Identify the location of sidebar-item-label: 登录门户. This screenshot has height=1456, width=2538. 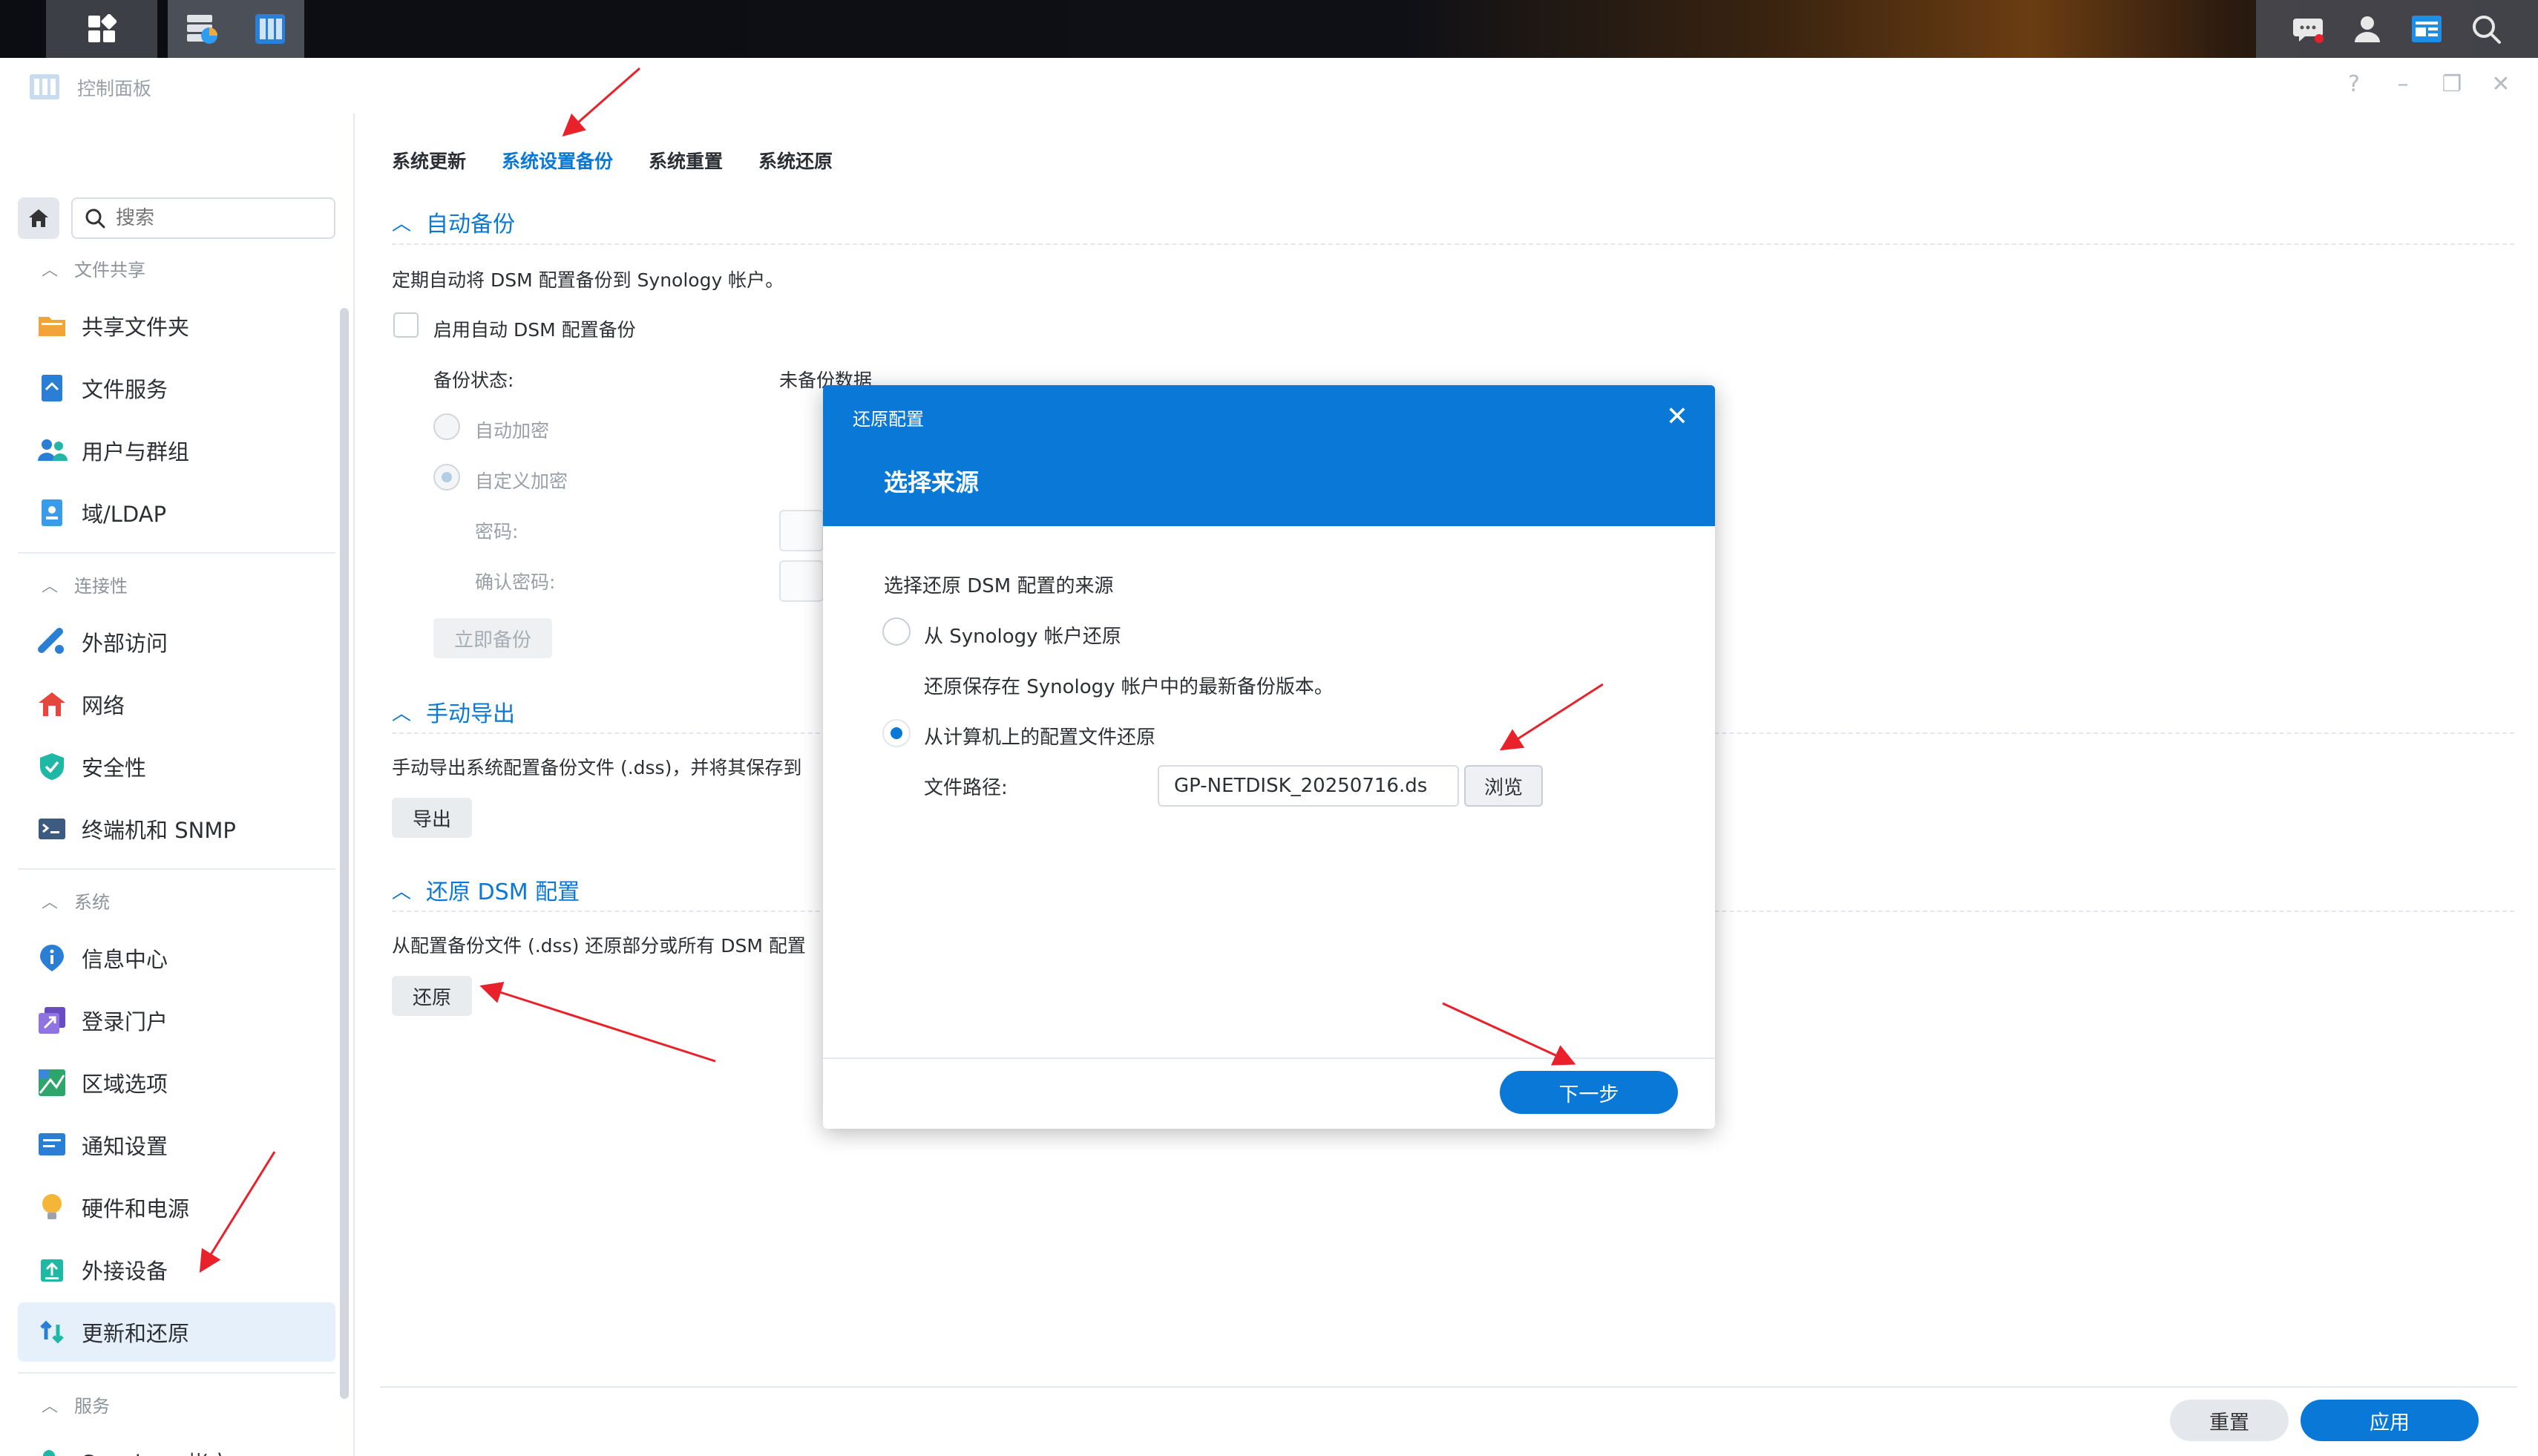
(125, 1022).